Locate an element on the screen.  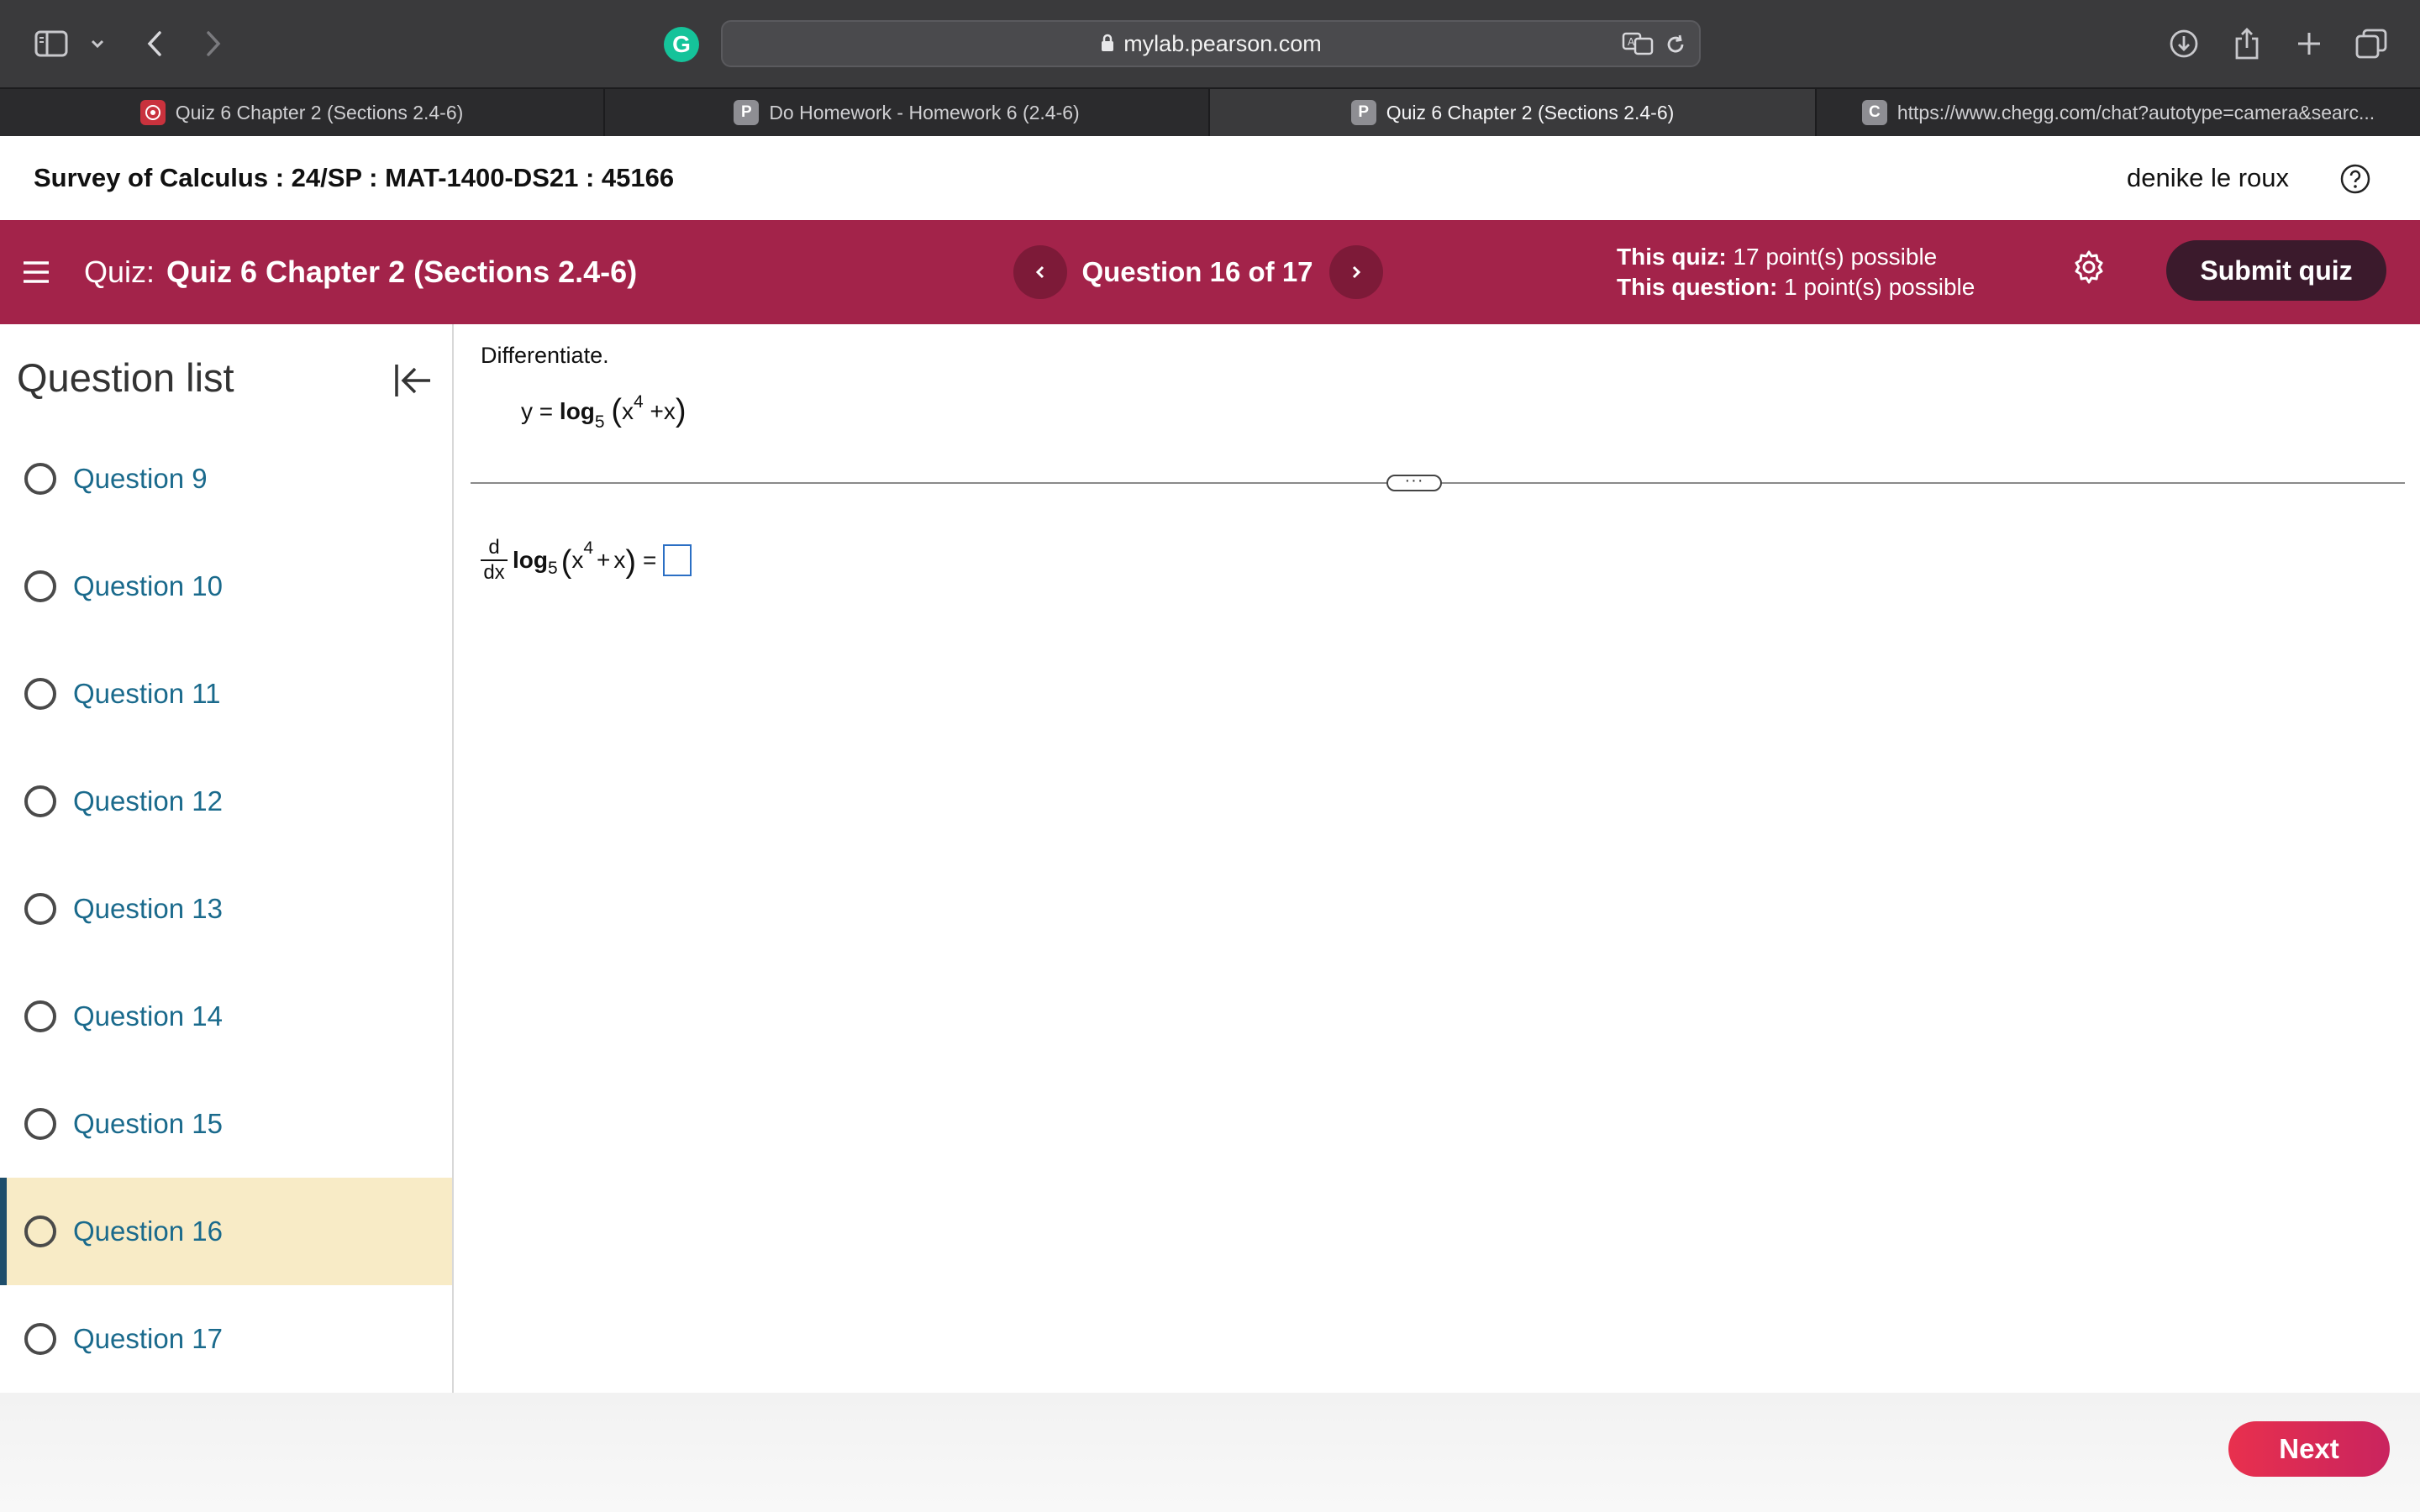
question-link: Question 9 is located at coordinates (140, 479).